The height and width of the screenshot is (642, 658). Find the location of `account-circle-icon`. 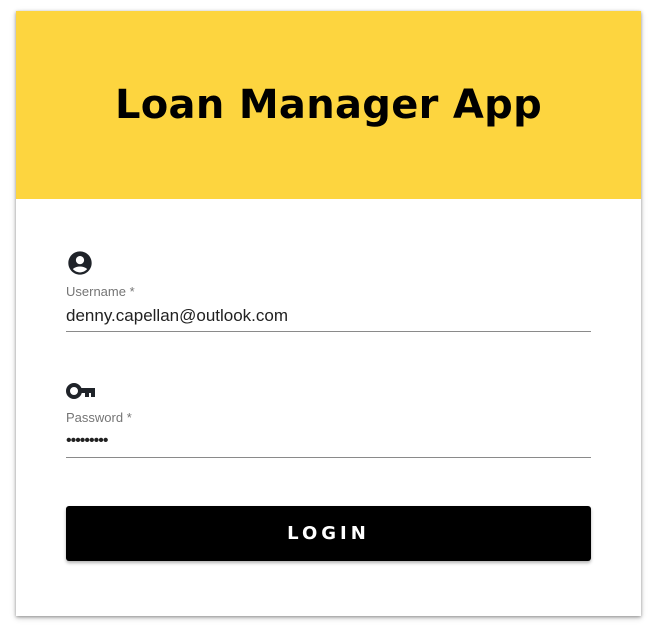

account-circle-icon is located at coordinates (80, 263).